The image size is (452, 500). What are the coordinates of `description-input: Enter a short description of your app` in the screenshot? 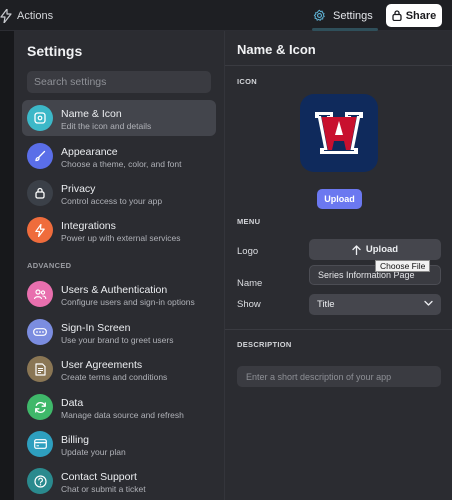 It's located at (339, 376).